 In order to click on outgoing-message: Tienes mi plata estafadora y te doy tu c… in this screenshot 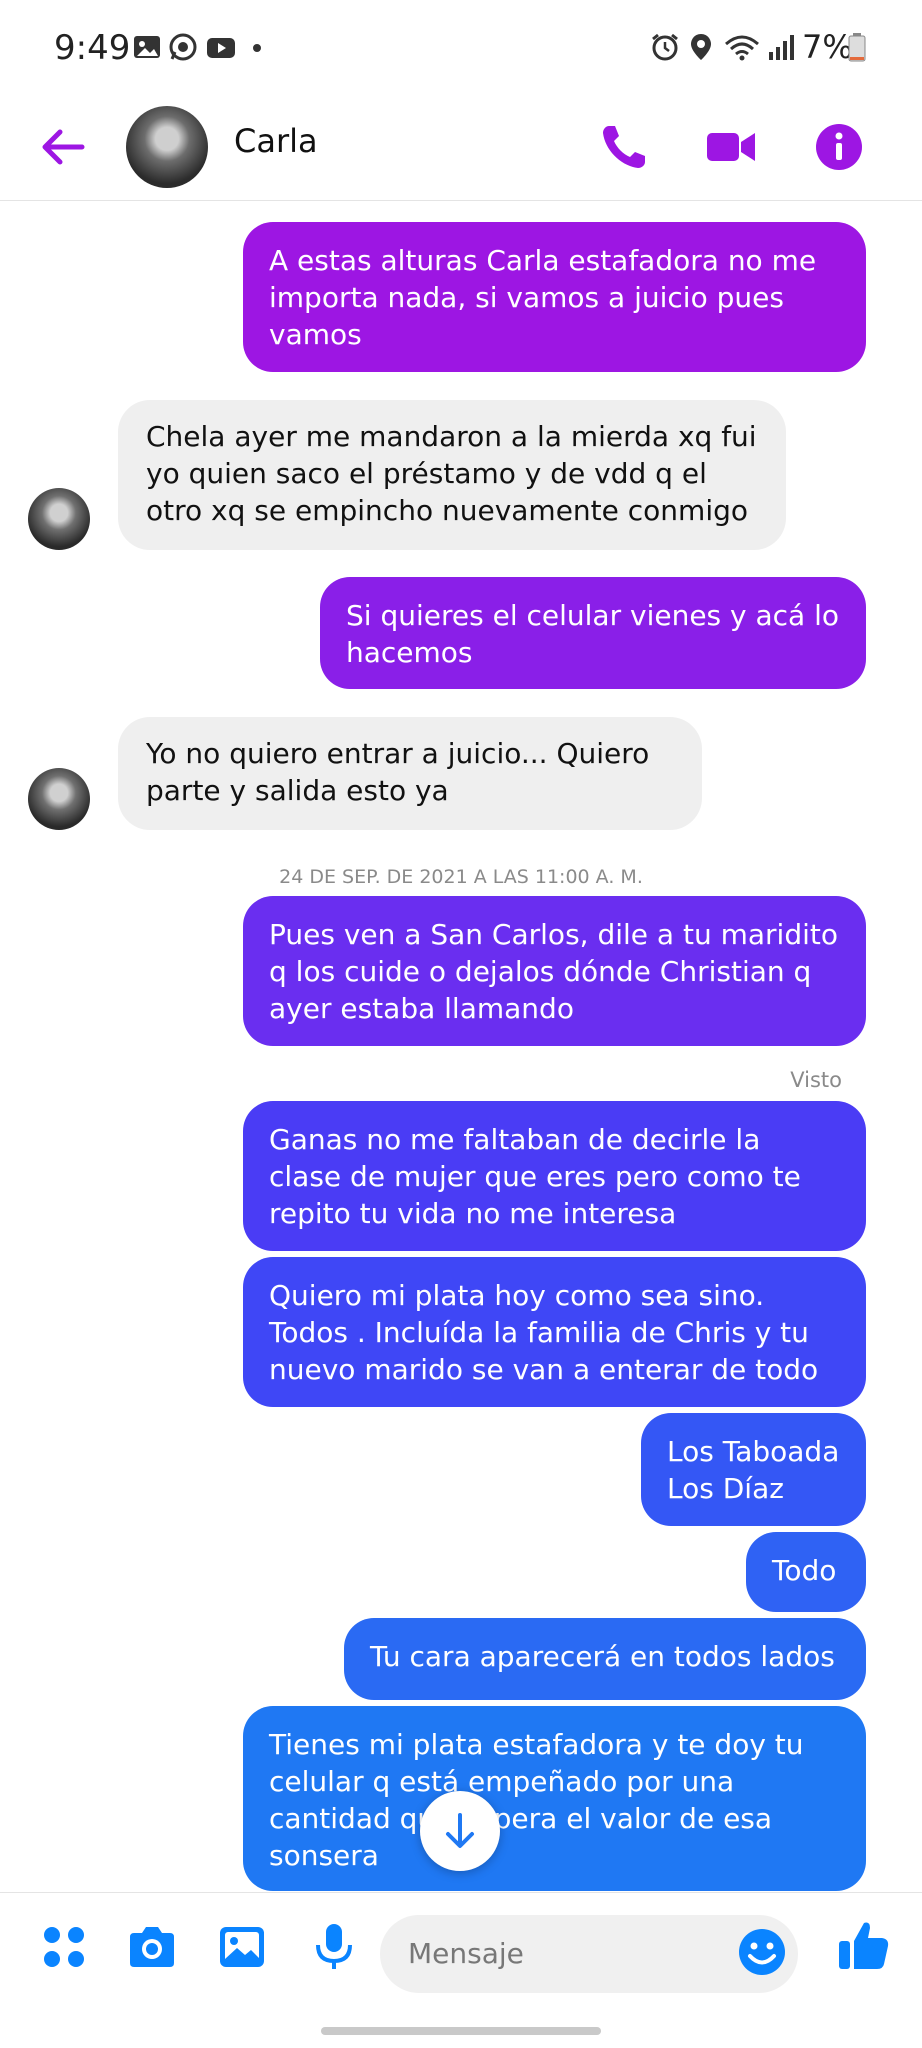, I will do `click(554, 1798)`.